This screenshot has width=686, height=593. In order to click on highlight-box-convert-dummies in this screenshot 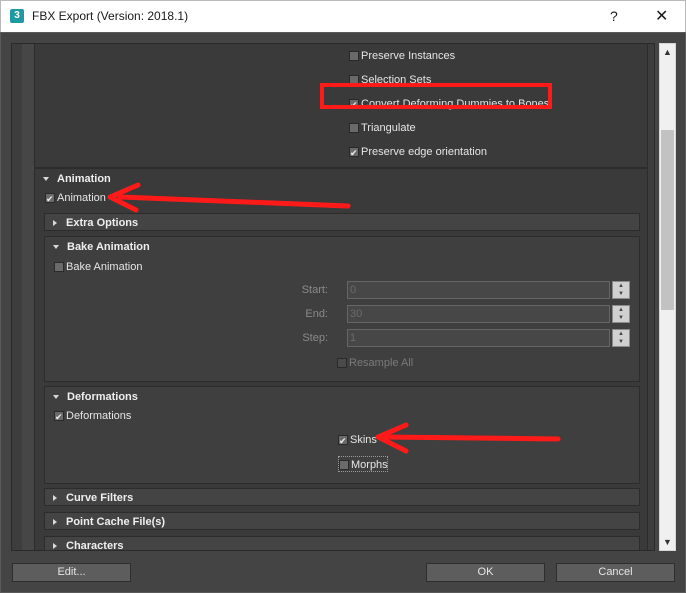, I will do `click(436, 96)`.